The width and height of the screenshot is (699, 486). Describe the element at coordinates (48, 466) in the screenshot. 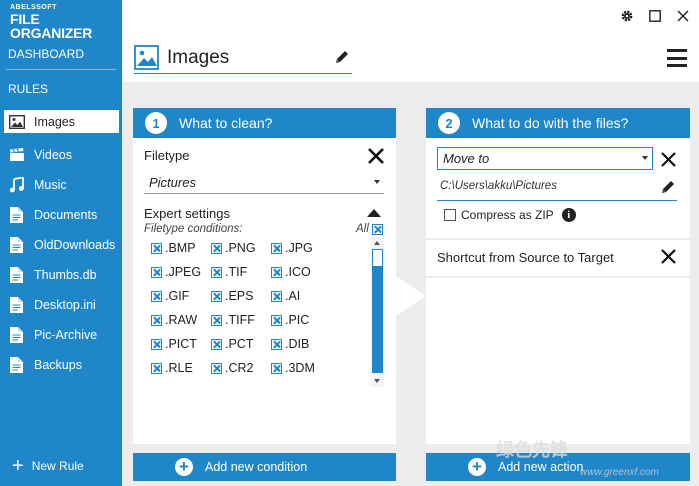

I see `new-rule-button: + New Rule` at that location.